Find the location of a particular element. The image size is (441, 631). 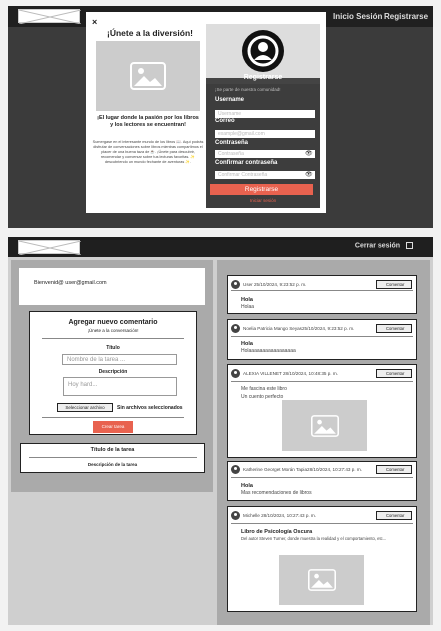

nav-register-link: Registrarse is located at coordinates (406, 16).